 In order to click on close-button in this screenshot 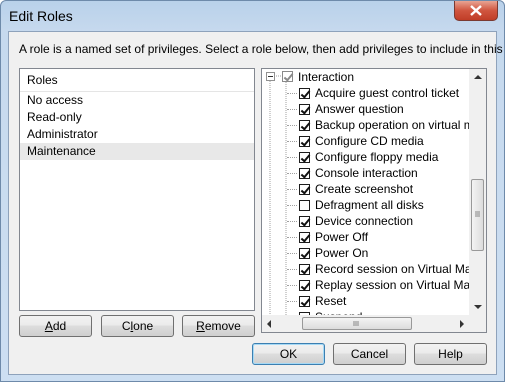, I will do `click(476, 11)`.